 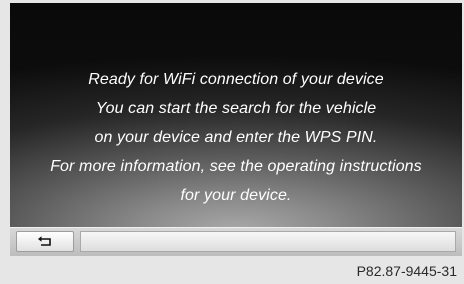 What do you see at coordinates (406, 271) in the screenshot?
I see `figure-code: P82.87-9445-31` at bounding box center [406, 271].